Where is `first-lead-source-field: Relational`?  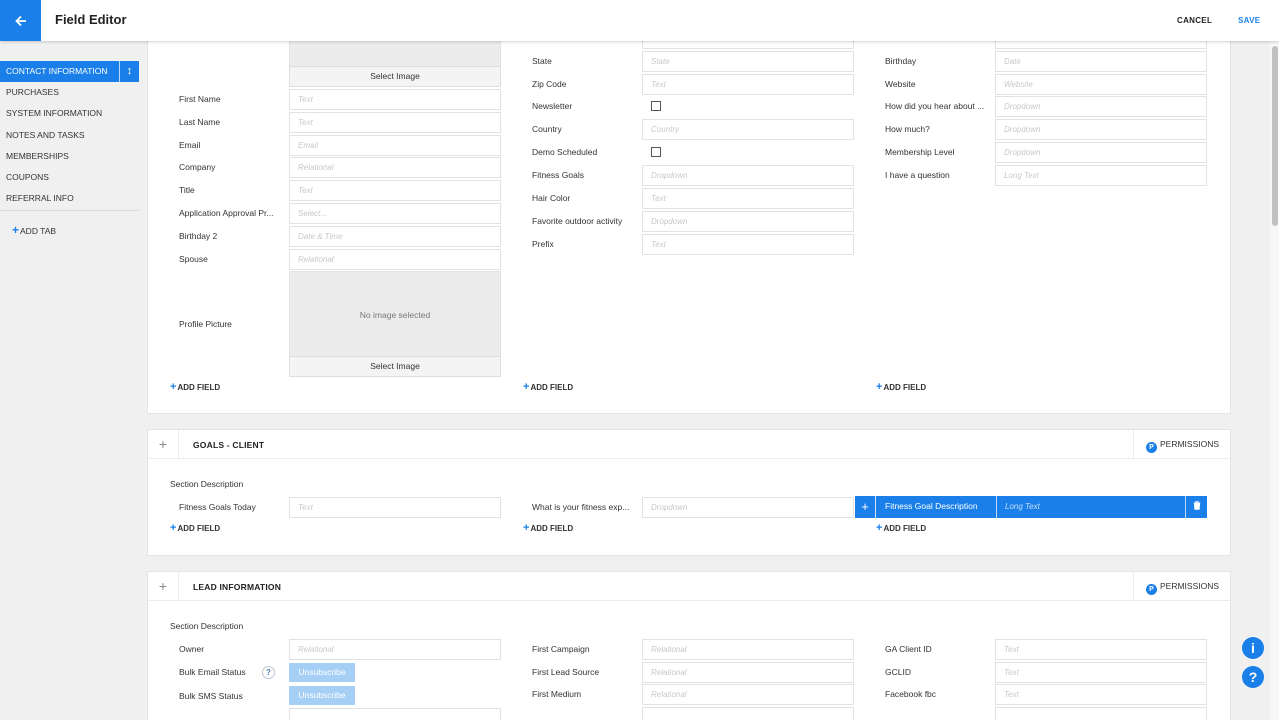
first-lead-source-field: Relational is located at coordinates (748, 672).